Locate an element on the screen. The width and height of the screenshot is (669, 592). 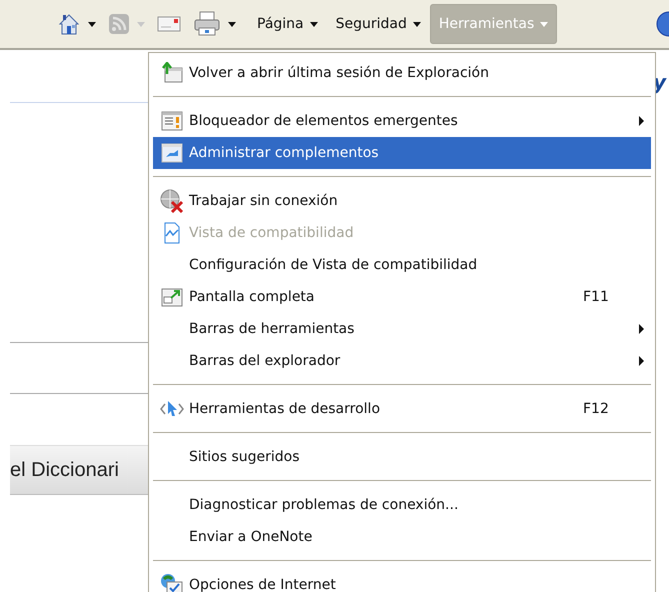
globe-x-icon is located at coordinates (172, 201).